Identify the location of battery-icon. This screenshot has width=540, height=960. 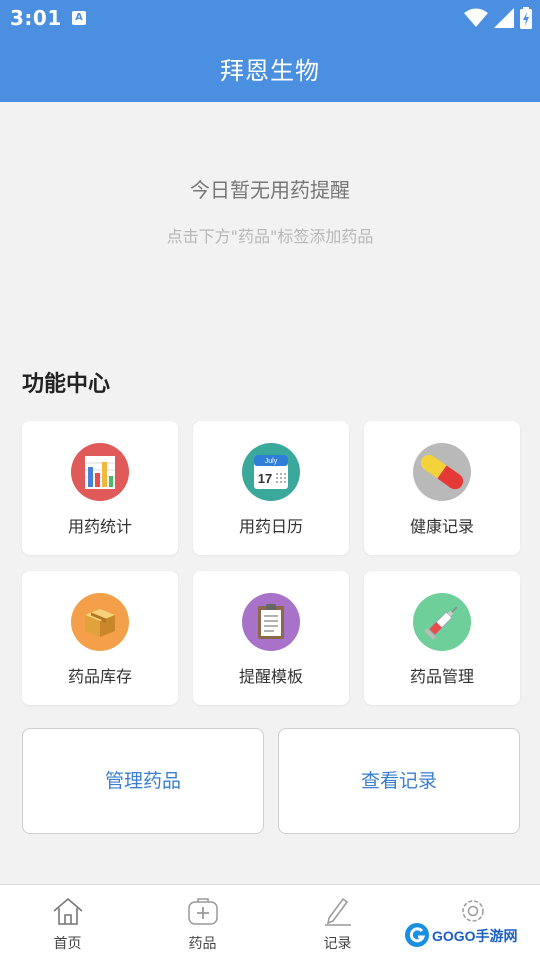
(526, 18).